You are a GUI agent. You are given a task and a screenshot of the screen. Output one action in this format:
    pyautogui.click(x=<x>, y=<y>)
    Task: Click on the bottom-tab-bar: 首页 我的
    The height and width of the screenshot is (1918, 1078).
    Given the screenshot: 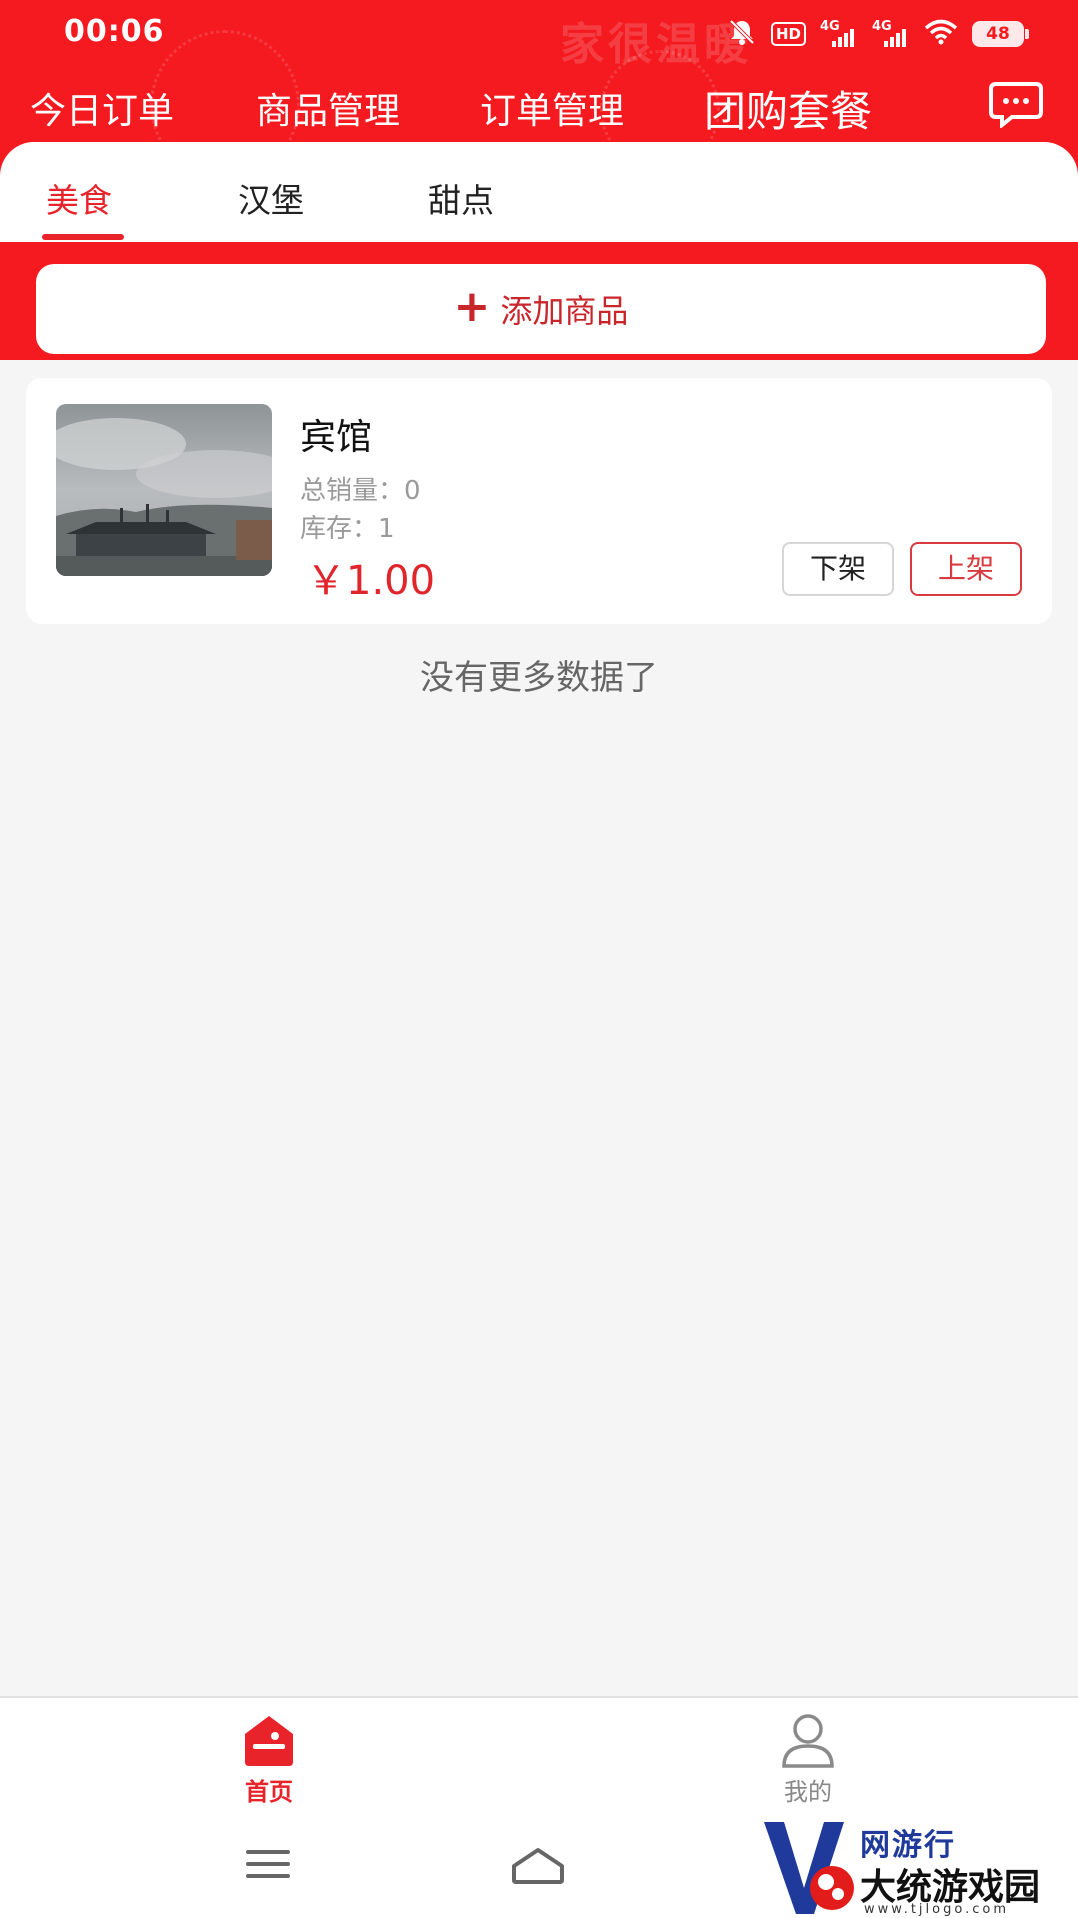 What is the action you would take?
    pyautogui.click(x=539, y=1756)
    